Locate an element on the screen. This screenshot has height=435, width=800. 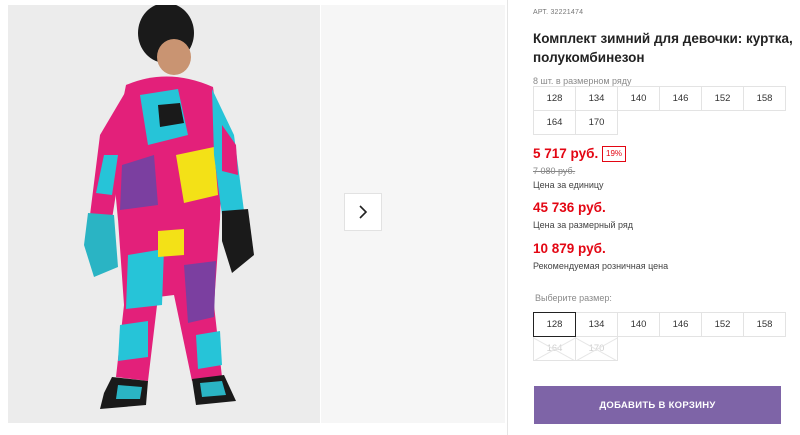
chevron-right-icon is located at coordinates (363, 212).